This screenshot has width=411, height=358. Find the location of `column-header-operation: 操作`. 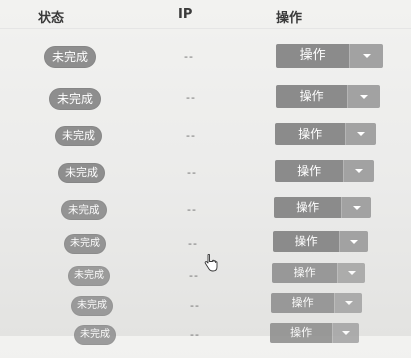

column-header-operation: 操作 is located at coordinates (289, 18).